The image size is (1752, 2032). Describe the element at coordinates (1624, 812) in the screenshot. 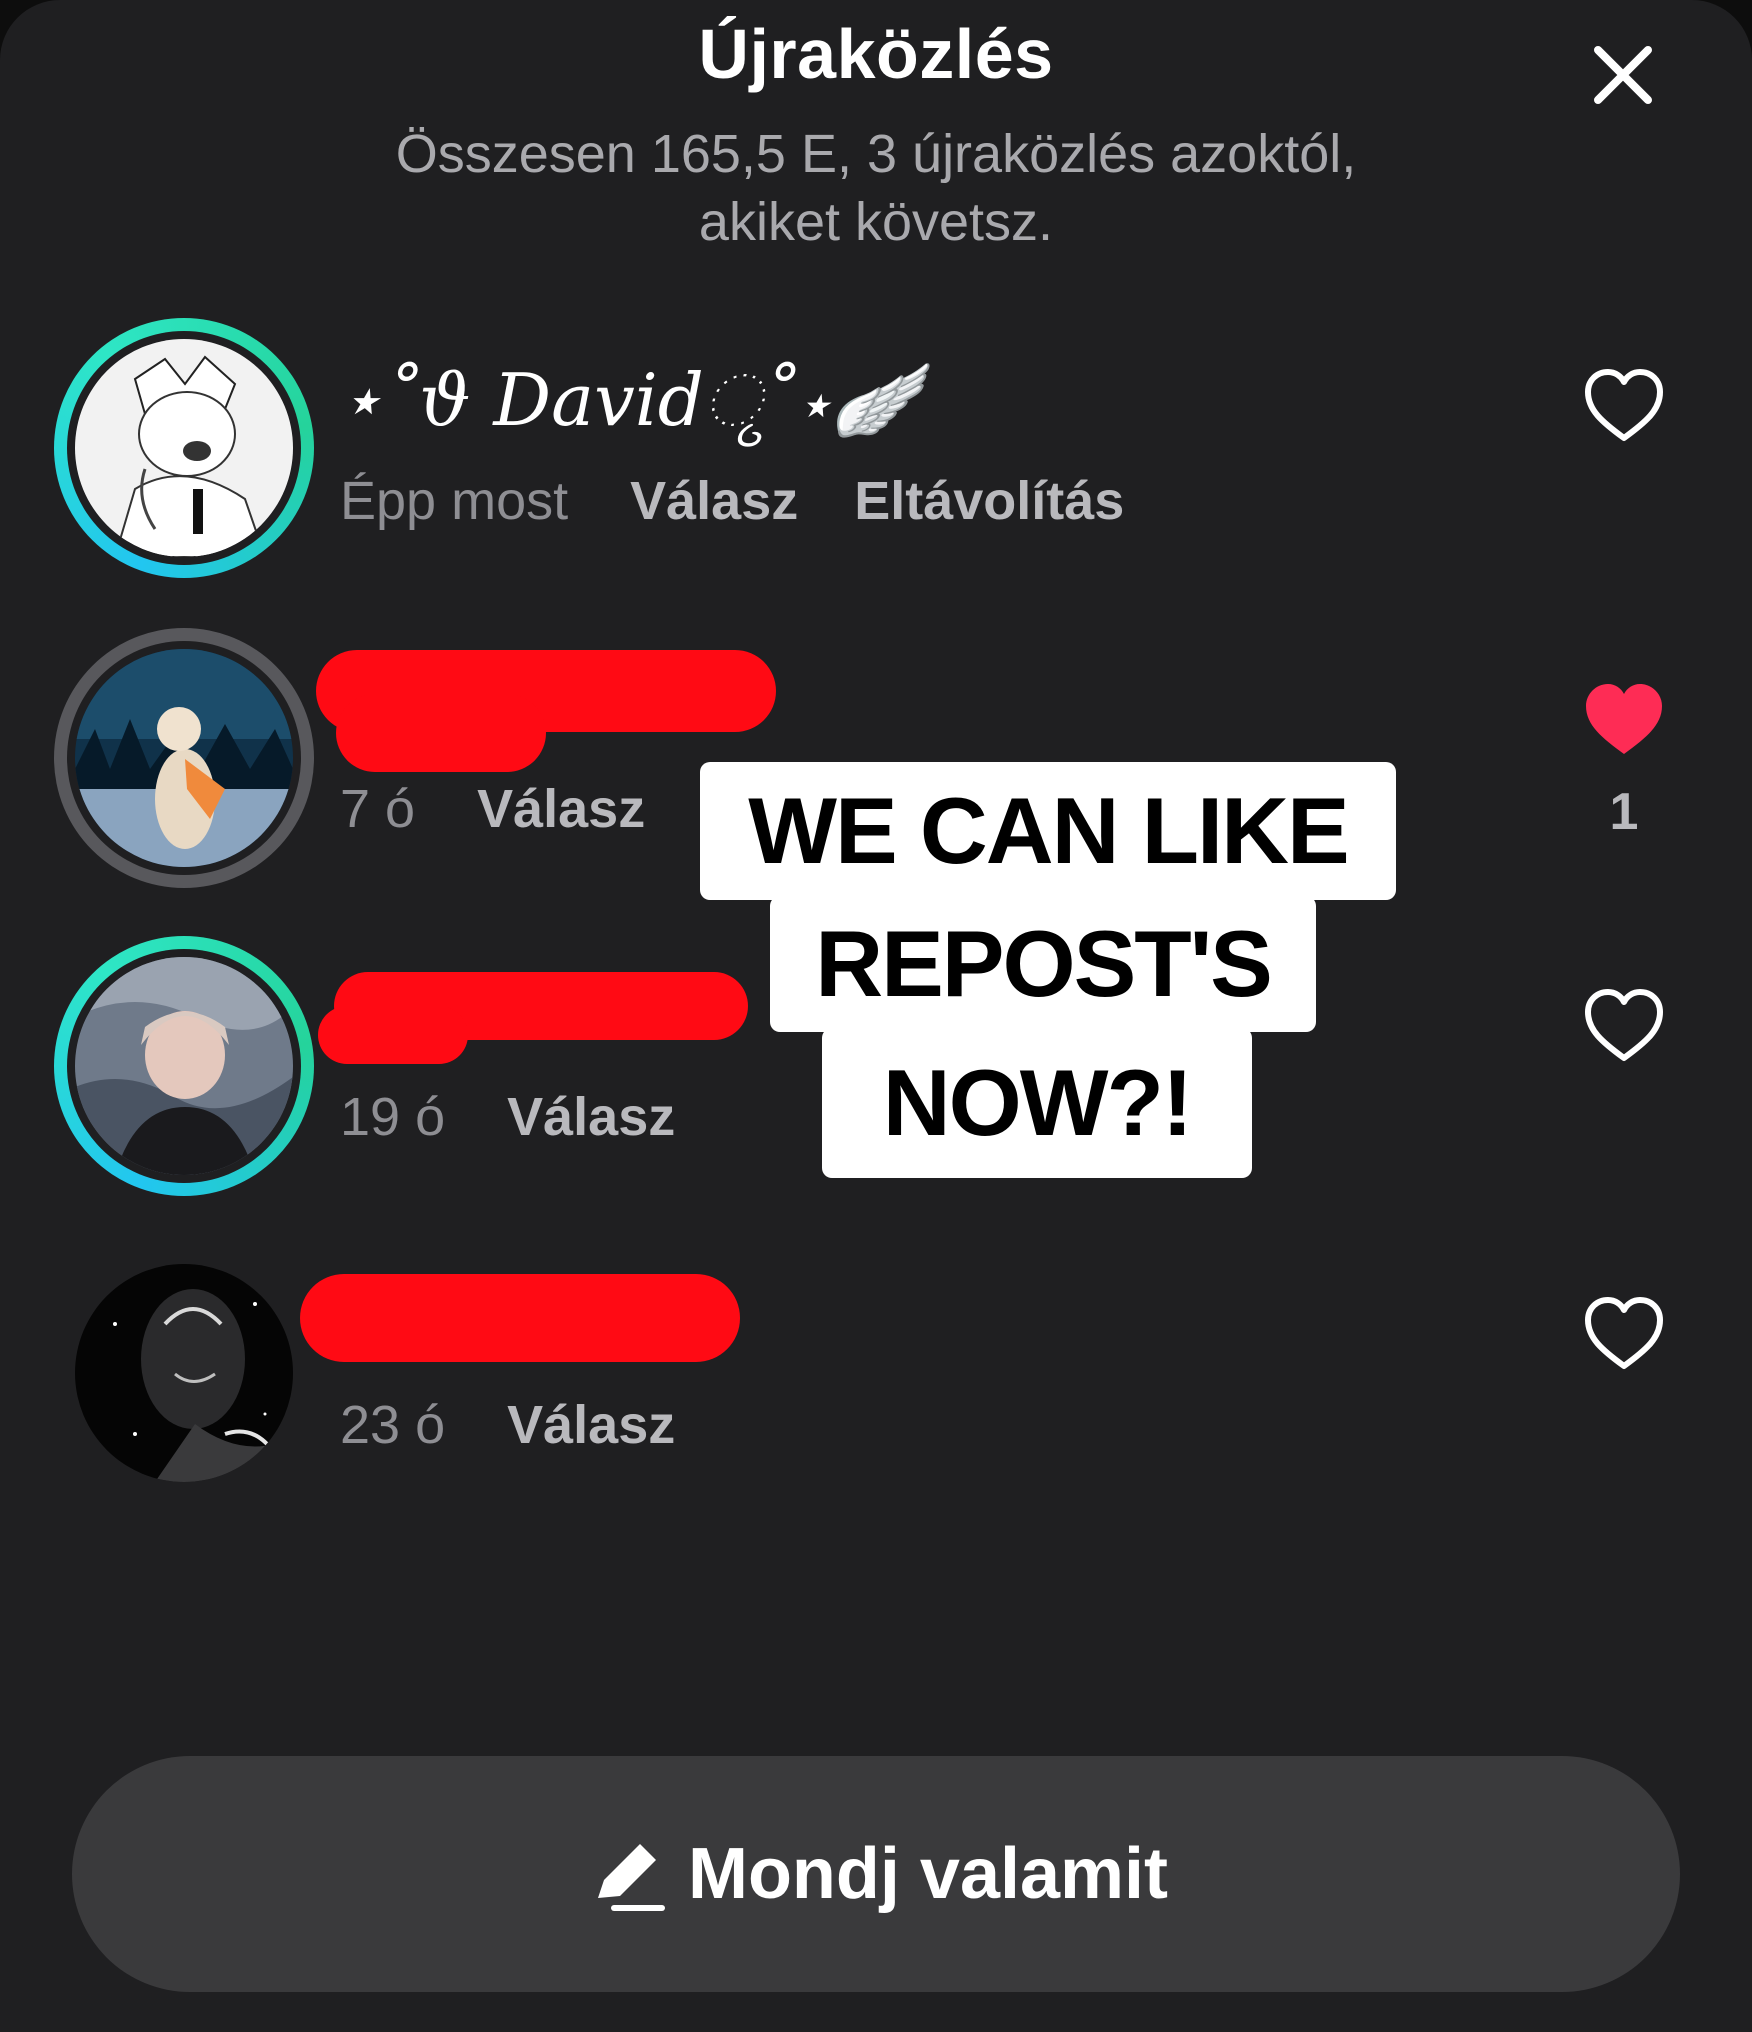

I see `like-count: 1` at that location.